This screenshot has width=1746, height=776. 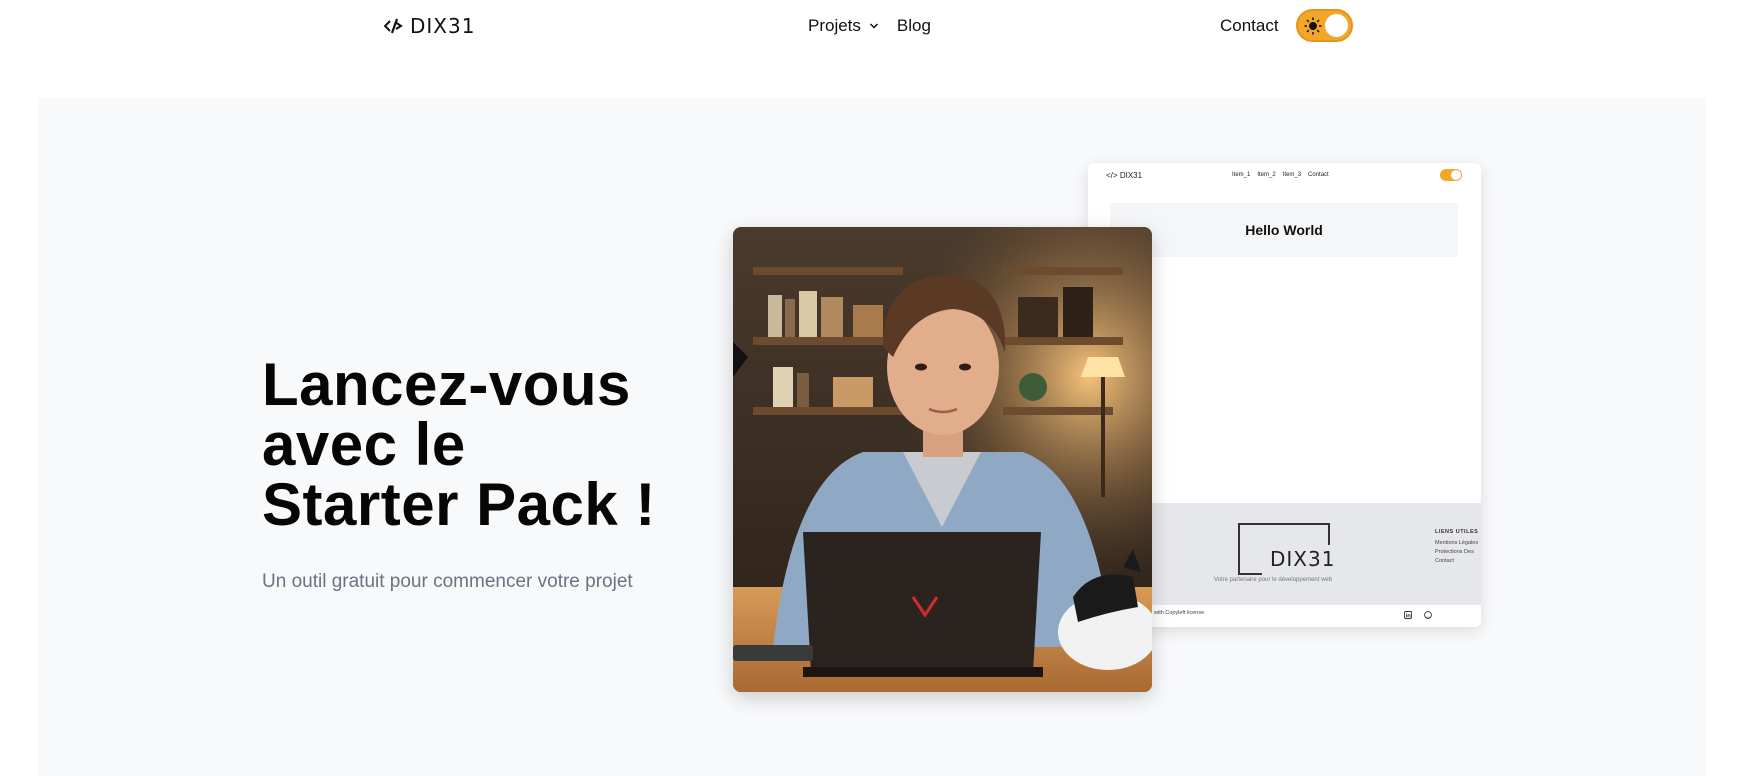 I want to click on nav-item-label: Projets, so click(x=834, y=25).